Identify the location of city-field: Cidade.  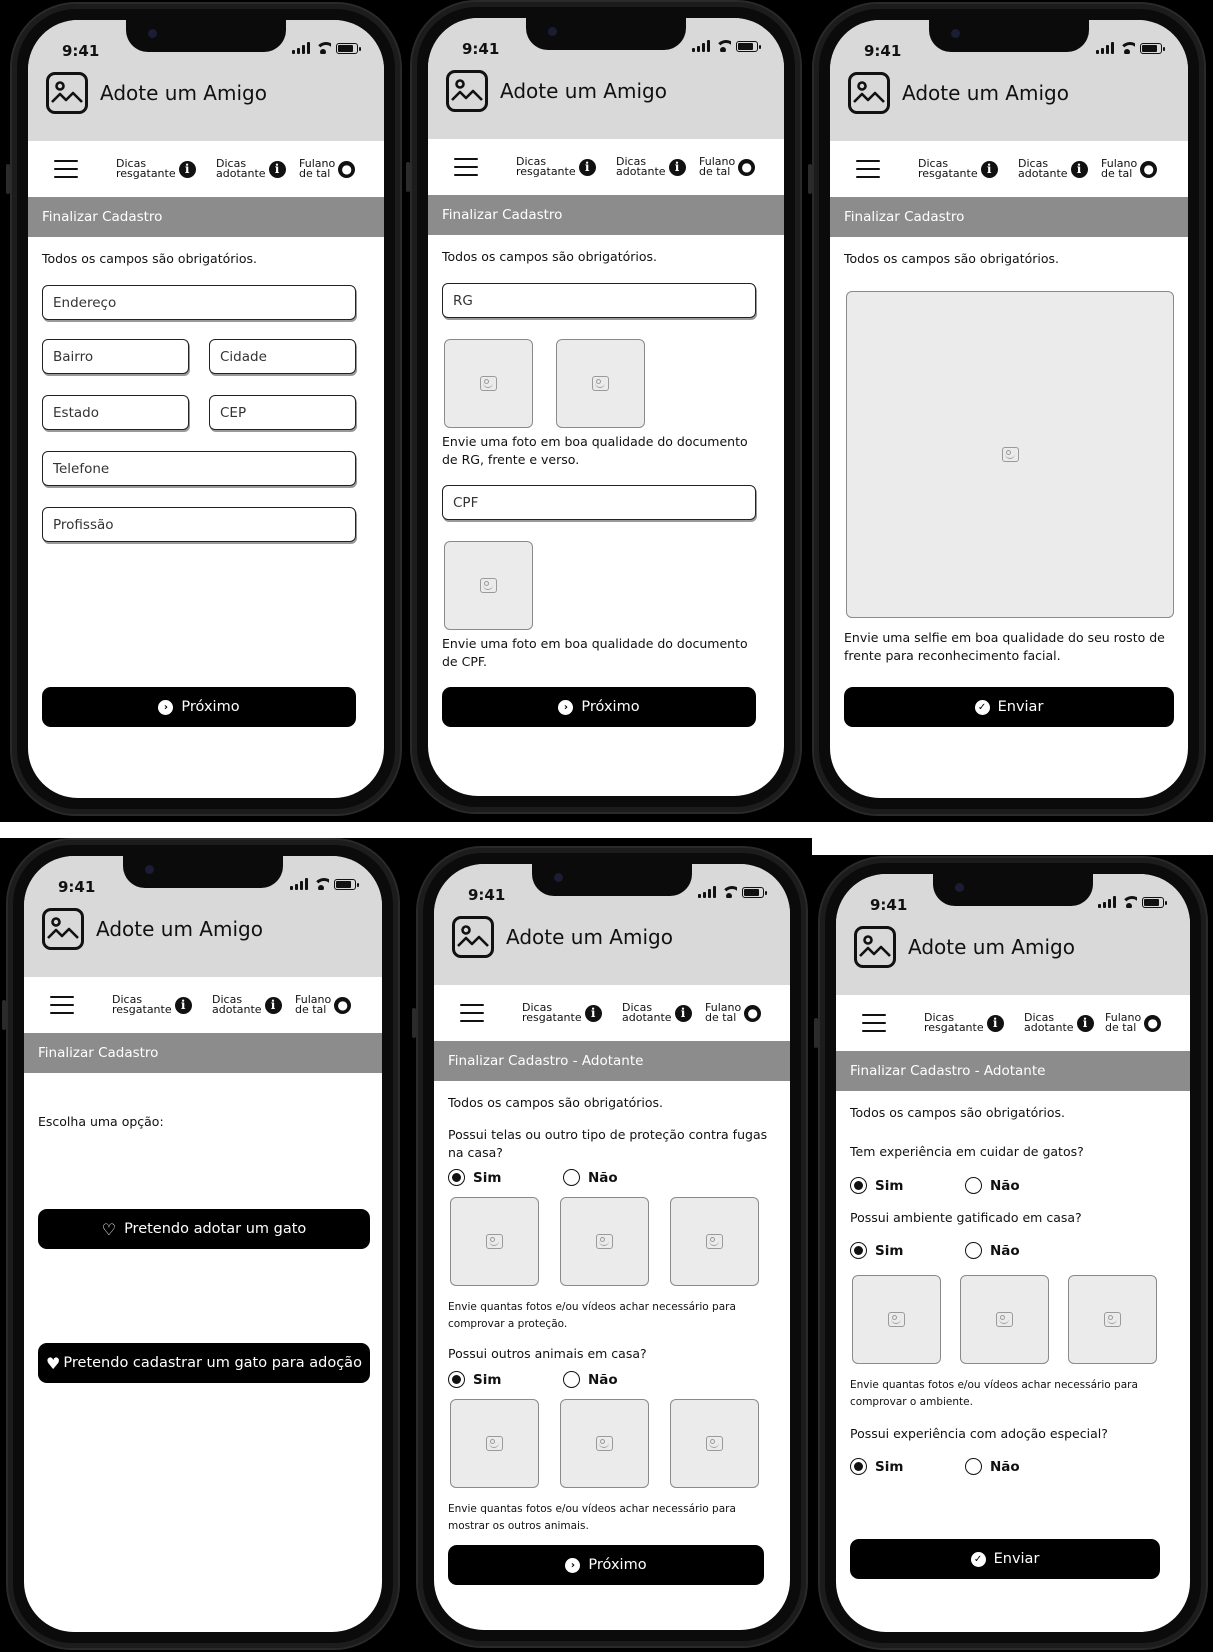
(282, 356).